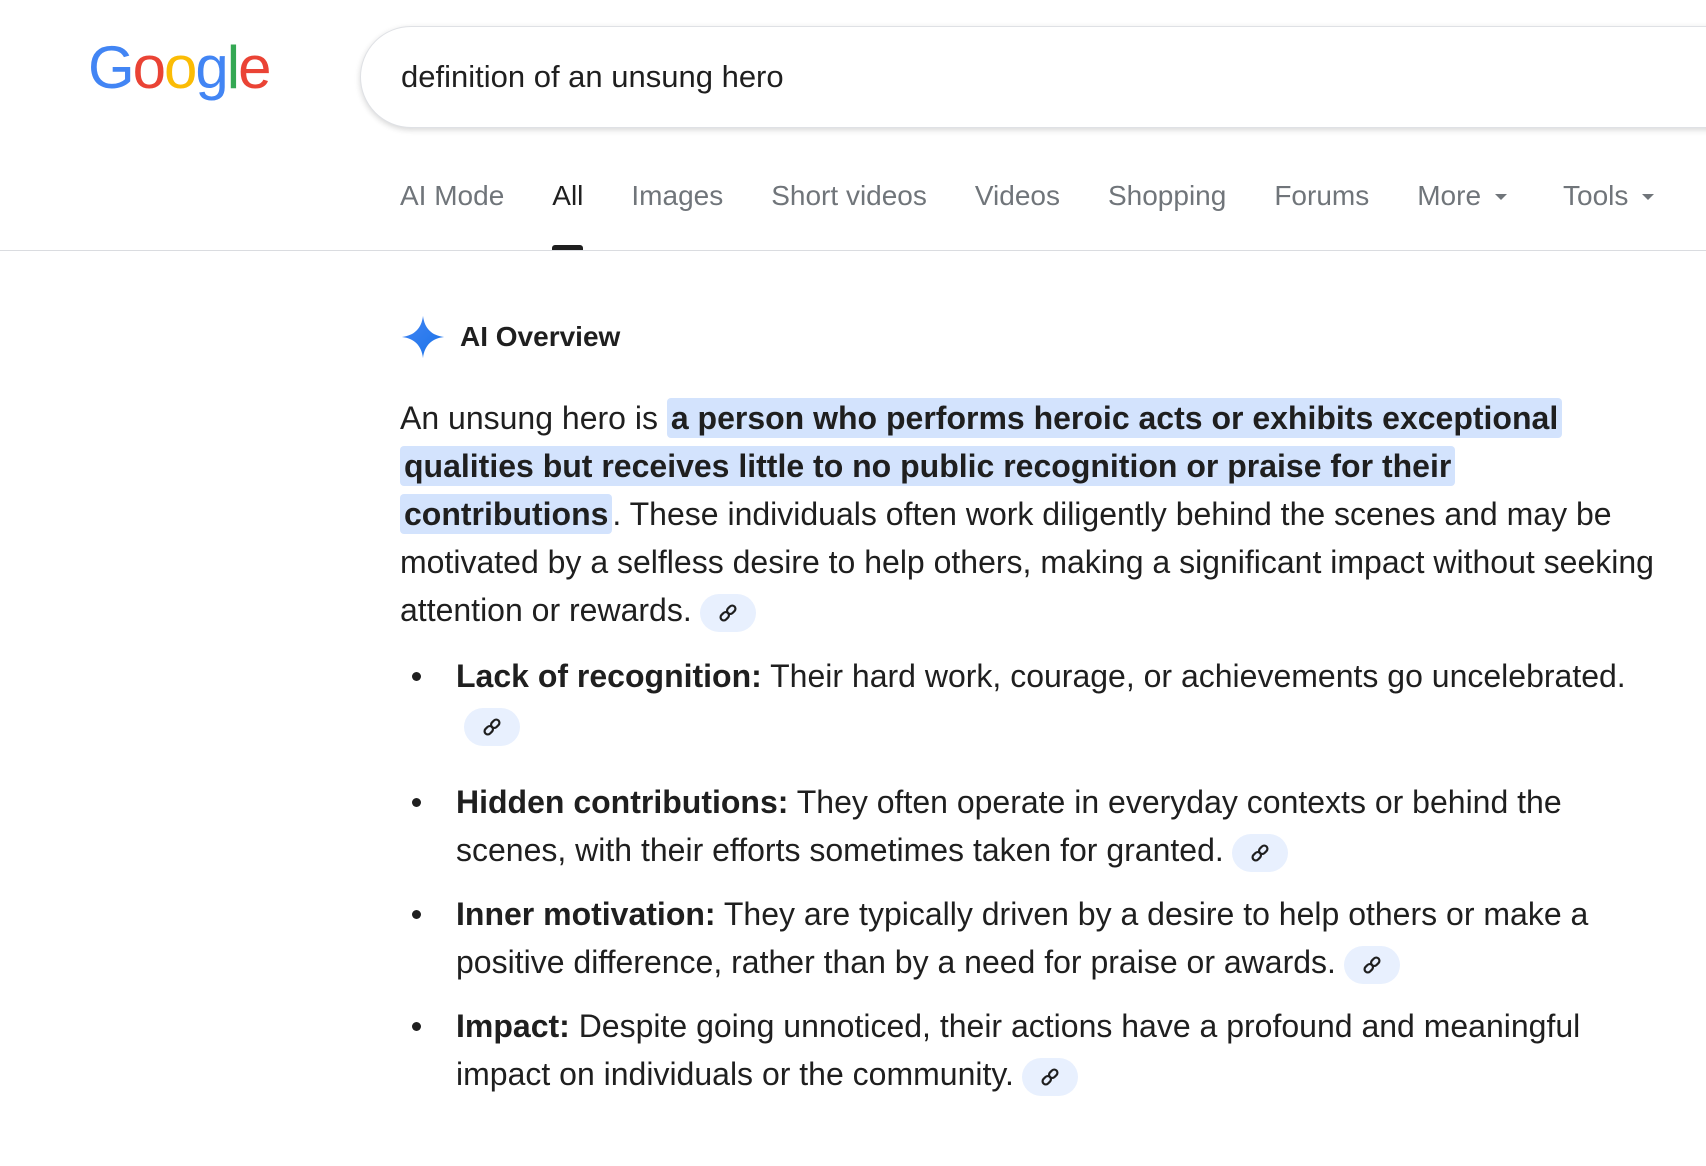 Image resolution: width=1706 pixels, height=1166 pixels. I want to click on google-logo: Google, so click(180, 67).